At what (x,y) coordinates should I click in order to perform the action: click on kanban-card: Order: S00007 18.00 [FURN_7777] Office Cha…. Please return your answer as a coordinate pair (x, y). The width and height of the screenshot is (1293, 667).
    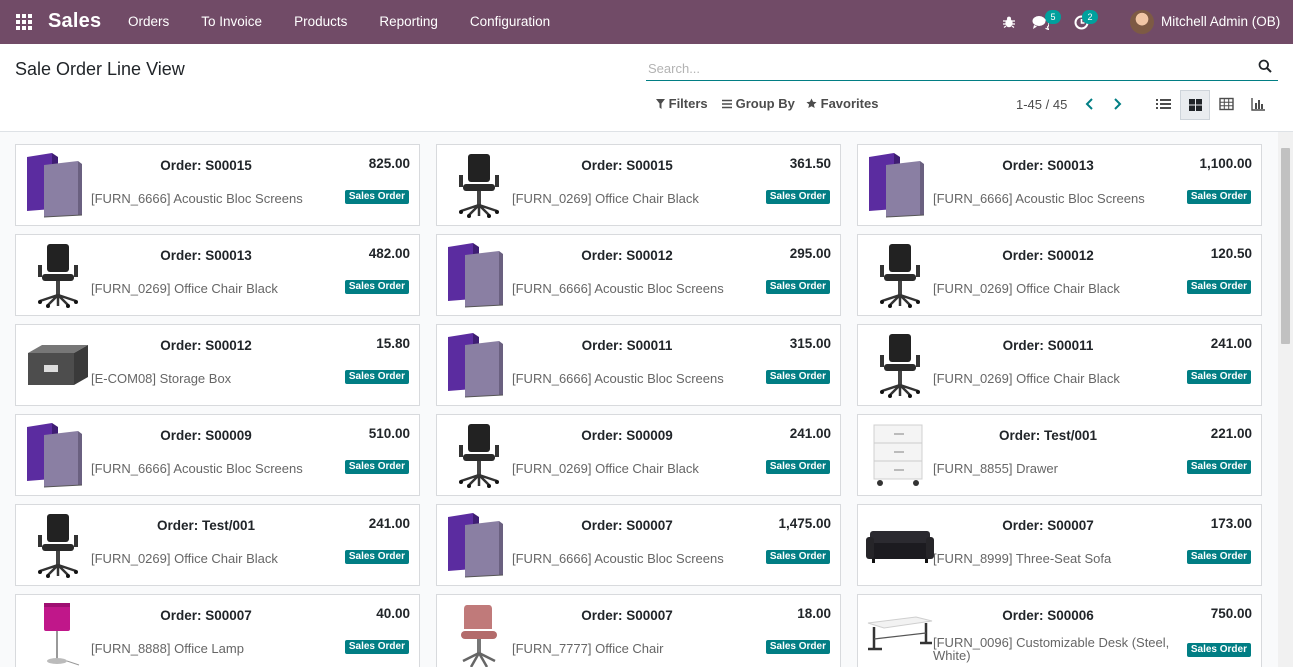
    Looking at the image, I should click on (638, 630).